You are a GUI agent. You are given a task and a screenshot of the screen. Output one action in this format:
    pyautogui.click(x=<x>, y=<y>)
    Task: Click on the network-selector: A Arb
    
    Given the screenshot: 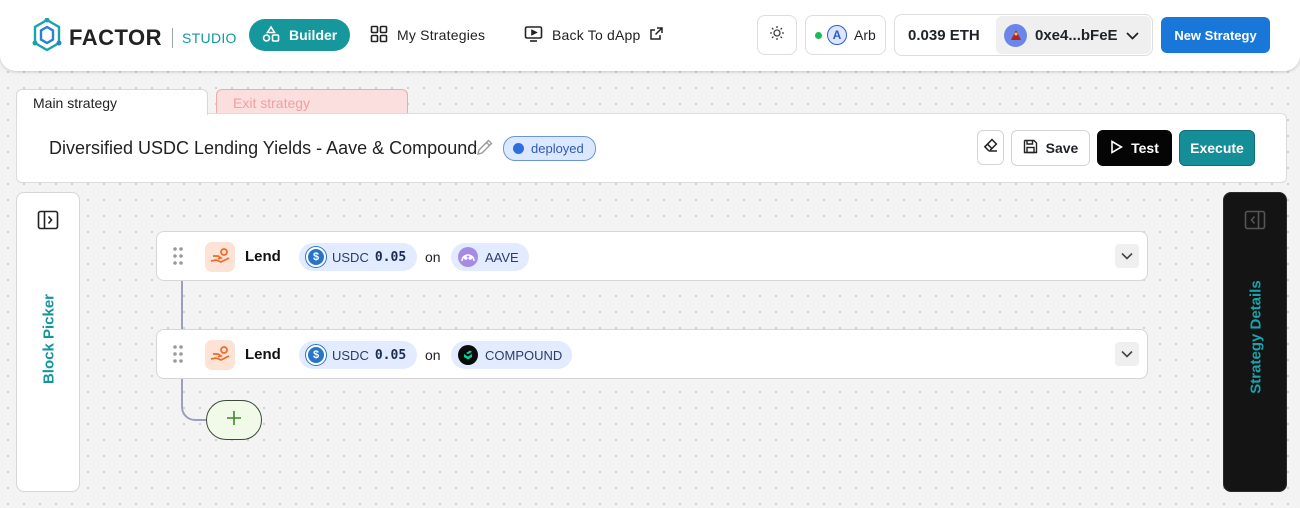 What is the action you would take?
    pyautogui.click(x=845, y=35)
    